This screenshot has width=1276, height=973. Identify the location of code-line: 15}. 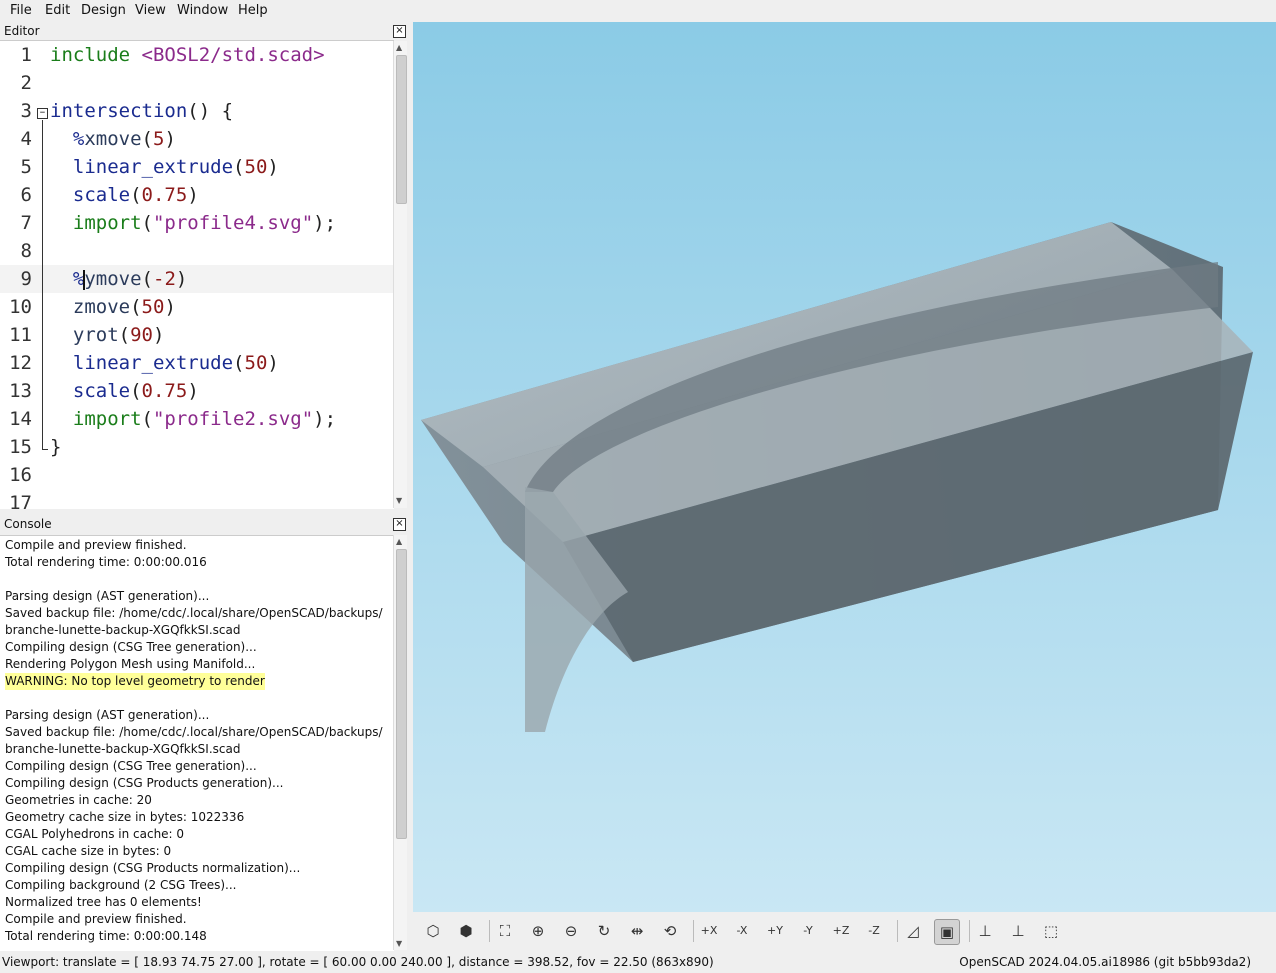
(197, 447).